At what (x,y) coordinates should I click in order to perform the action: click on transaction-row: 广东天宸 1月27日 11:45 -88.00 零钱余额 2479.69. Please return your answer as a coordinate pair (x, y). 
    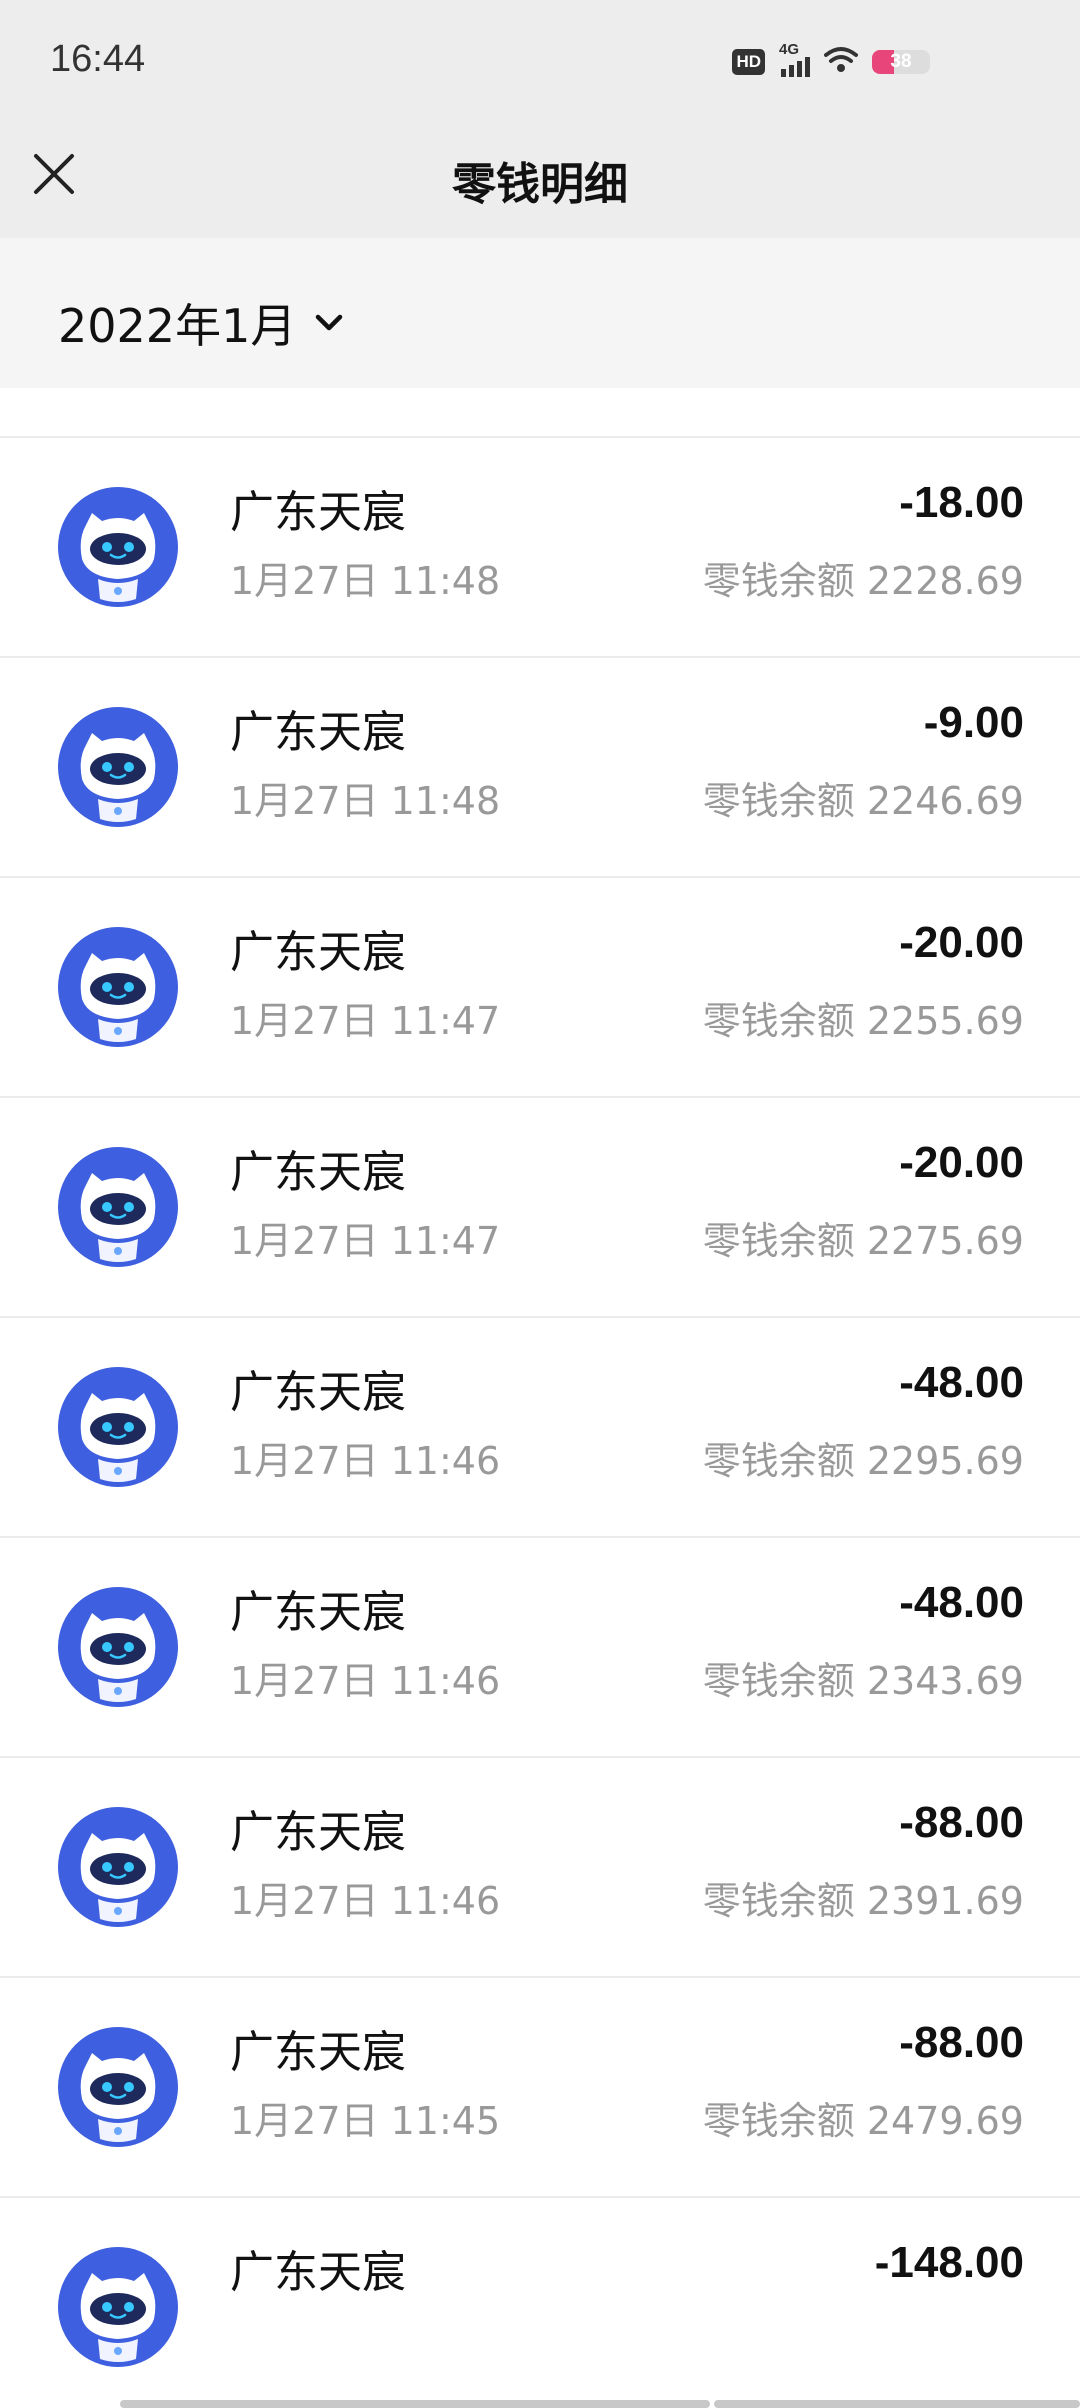
    Looking at the image, I should click on (540, 2088).